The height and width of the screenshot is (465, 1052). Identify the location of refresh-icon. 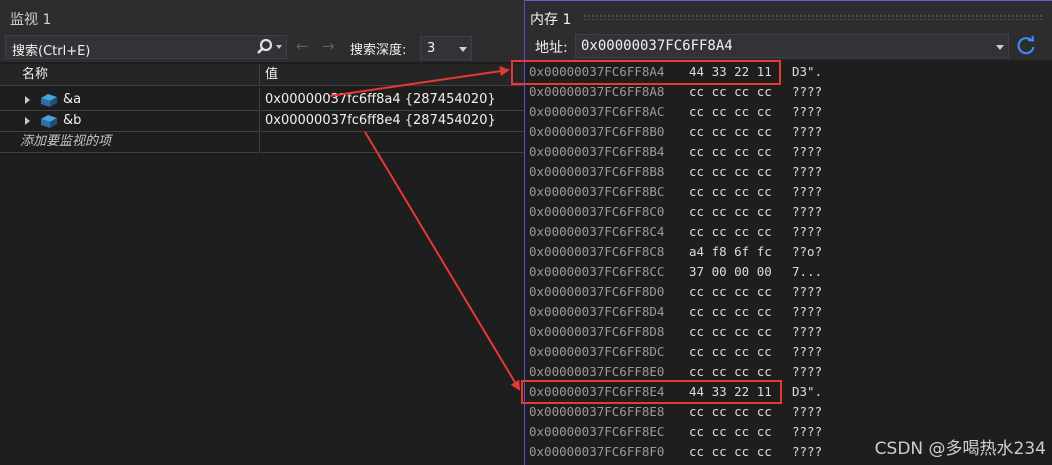
(1026, 46).